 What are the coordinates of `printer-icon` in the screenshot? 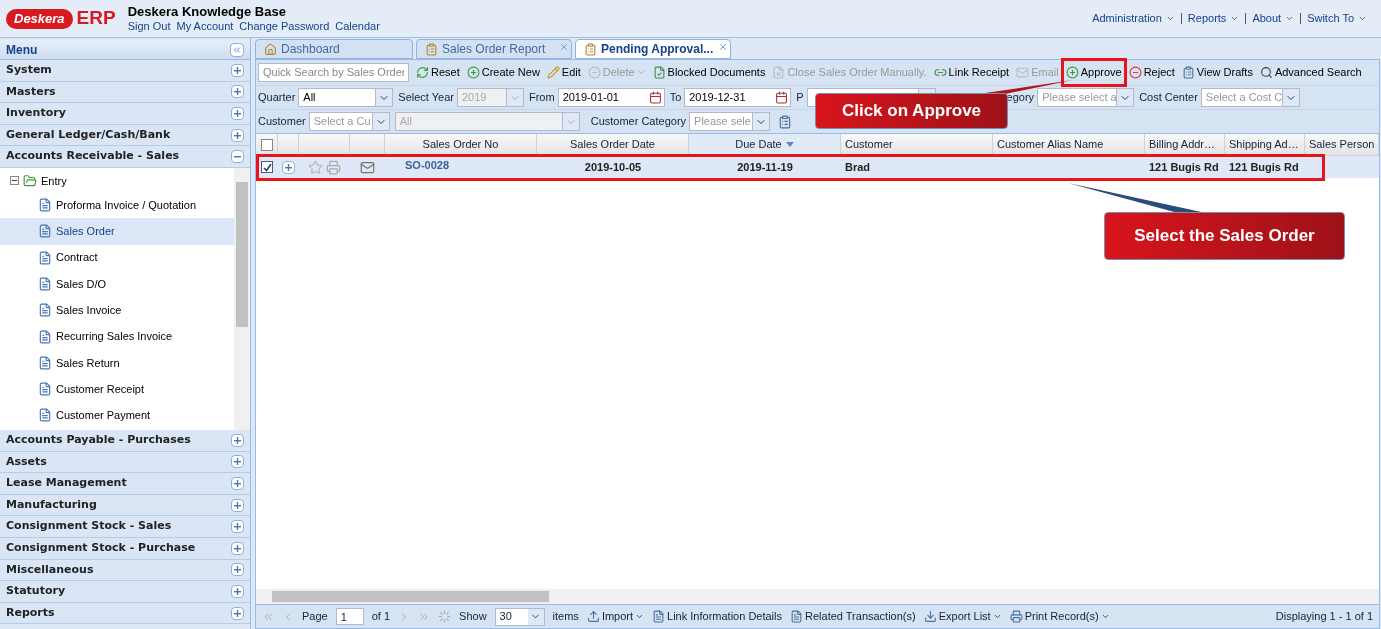 It's located at (333, 167).